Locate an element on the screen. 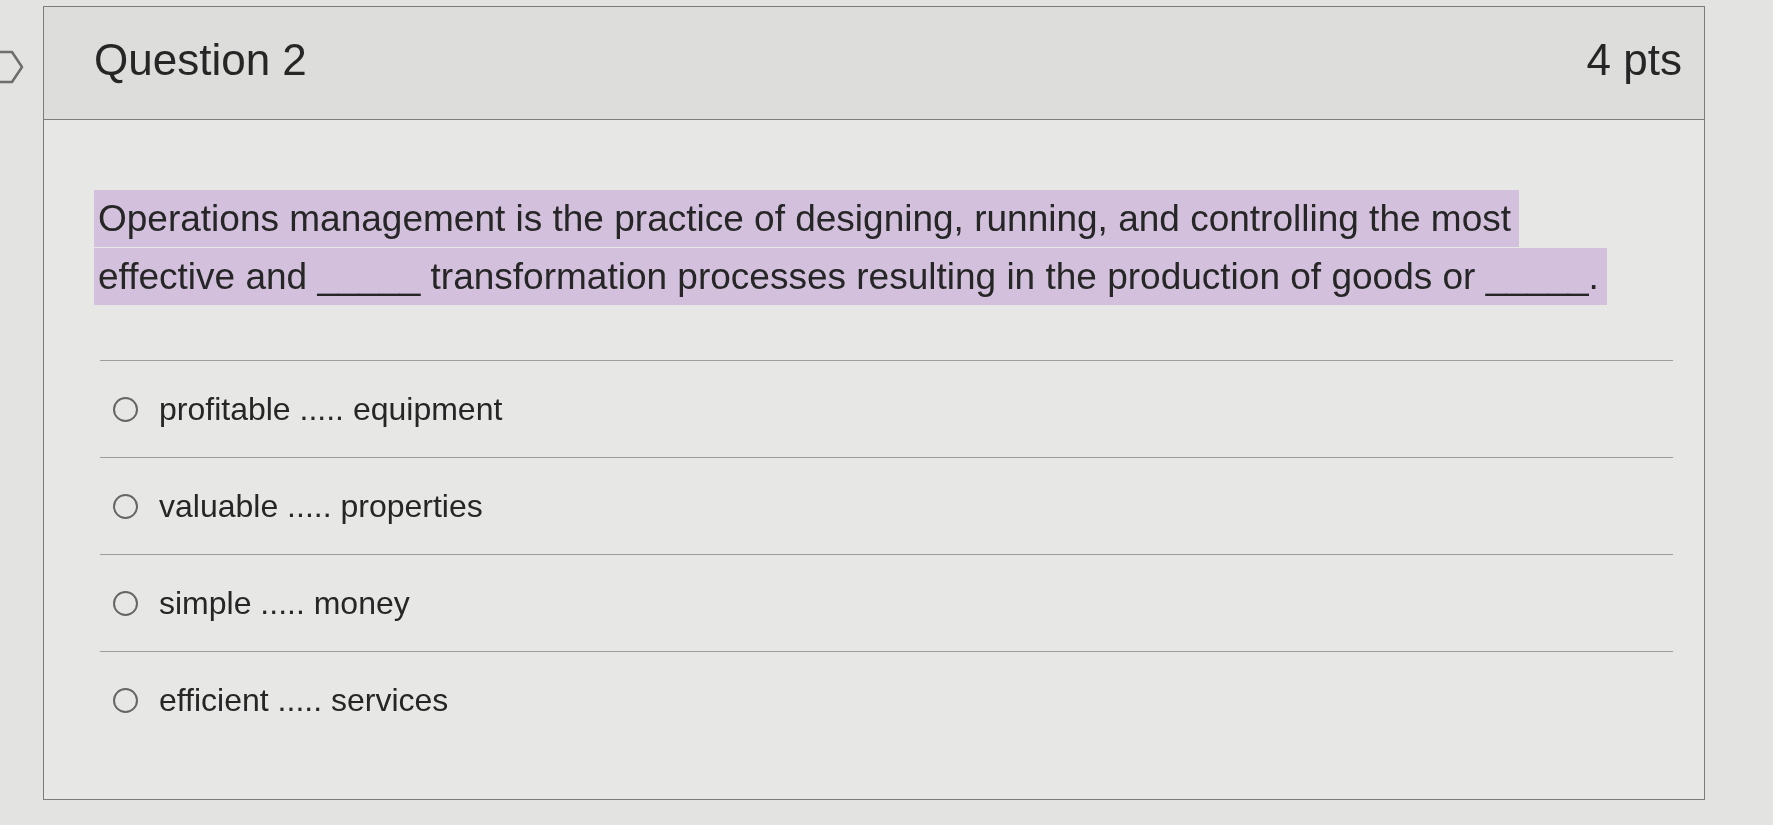 The image size is (1773, 825). answer-label: valuable ..... properties is located at coordinates (321, 506).